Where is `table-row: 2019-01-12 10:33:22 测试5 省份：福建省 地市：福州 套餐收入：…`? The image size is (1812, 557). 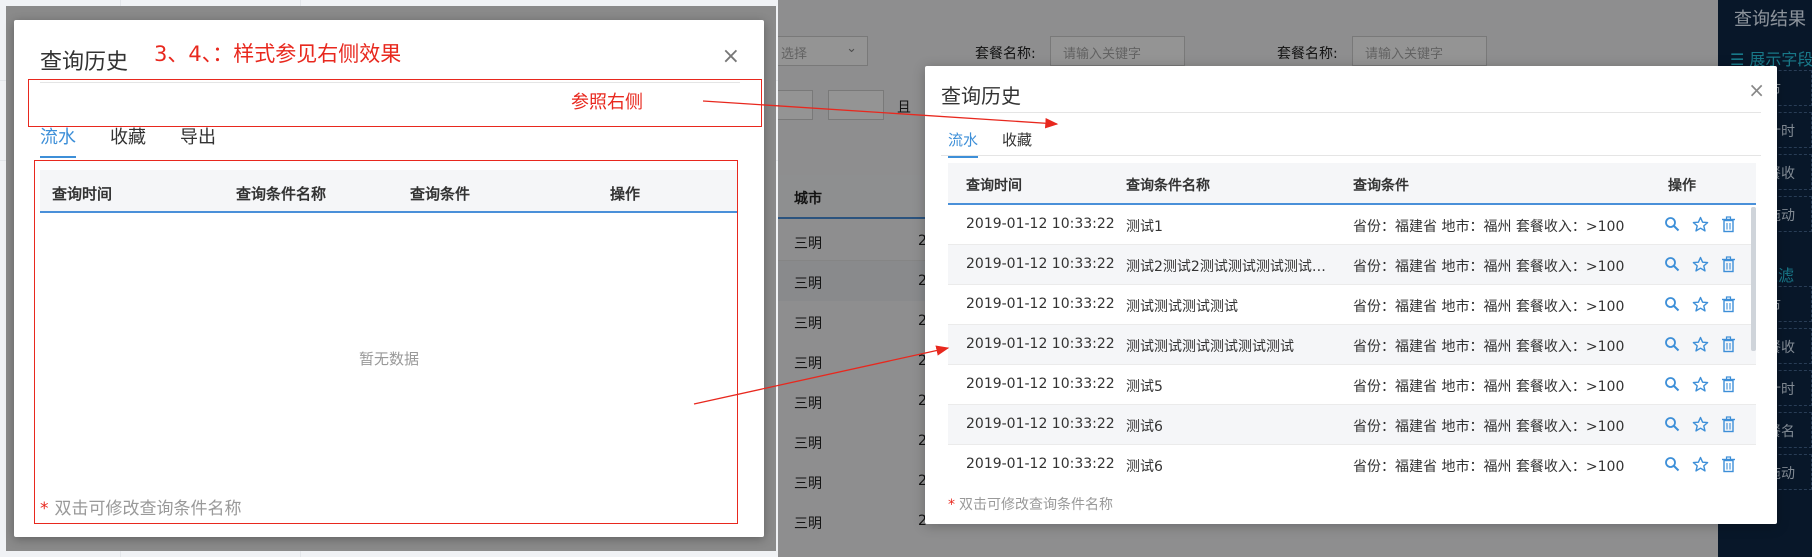 table-row: 2019-01-12 10:33:22 测试5 省份：福建省 地市：福州 套餐收入：… is located at coordinates (1352, 385).